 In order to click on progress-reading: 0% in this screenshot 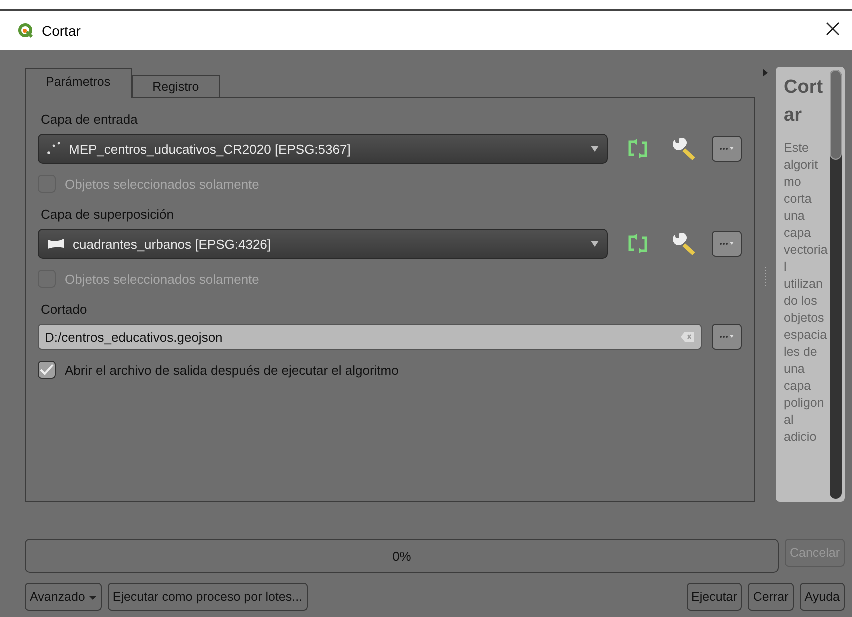, I will do `click(402, 556)`.